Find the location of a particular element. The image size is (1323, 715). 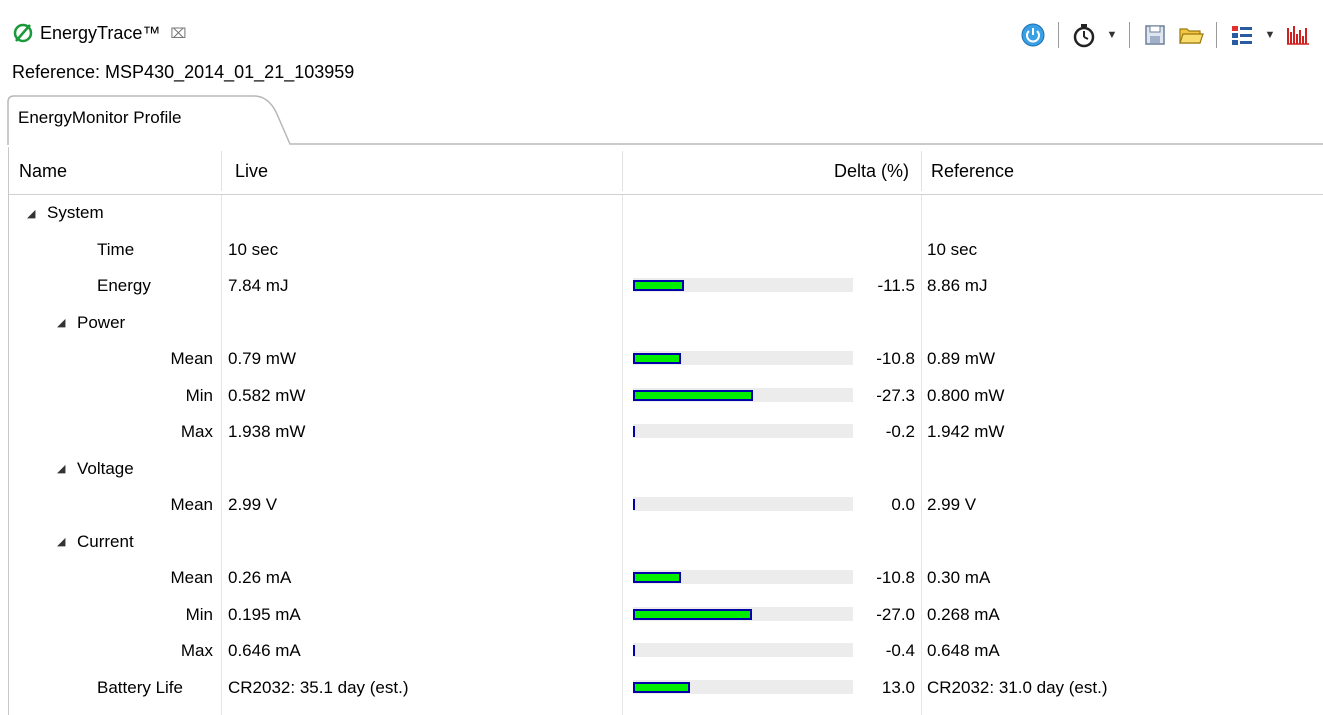

table-row: Min 0.582 mW -27.3 0.800 mW is located at coordinates (666, 396).